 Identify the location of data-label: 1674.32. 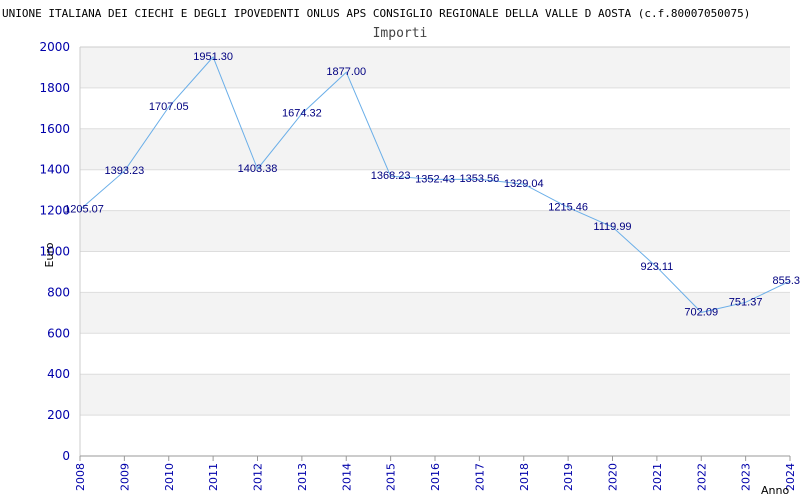
(302, 114).